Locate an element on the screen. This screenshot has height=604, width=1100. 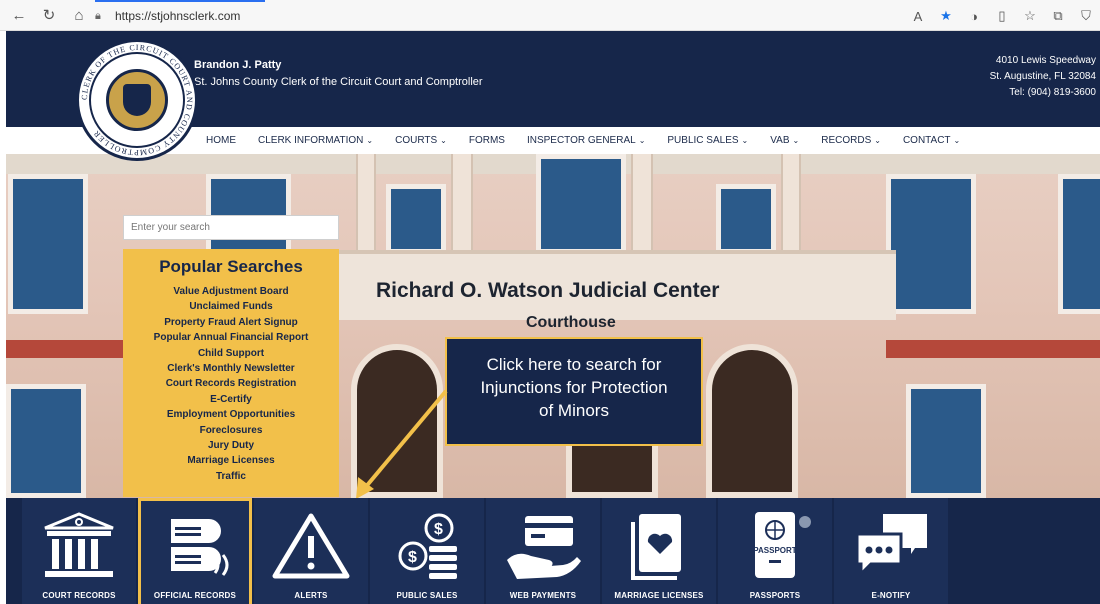
callout-line2: Injunctions for Protection is located at coordinates (574, 387).